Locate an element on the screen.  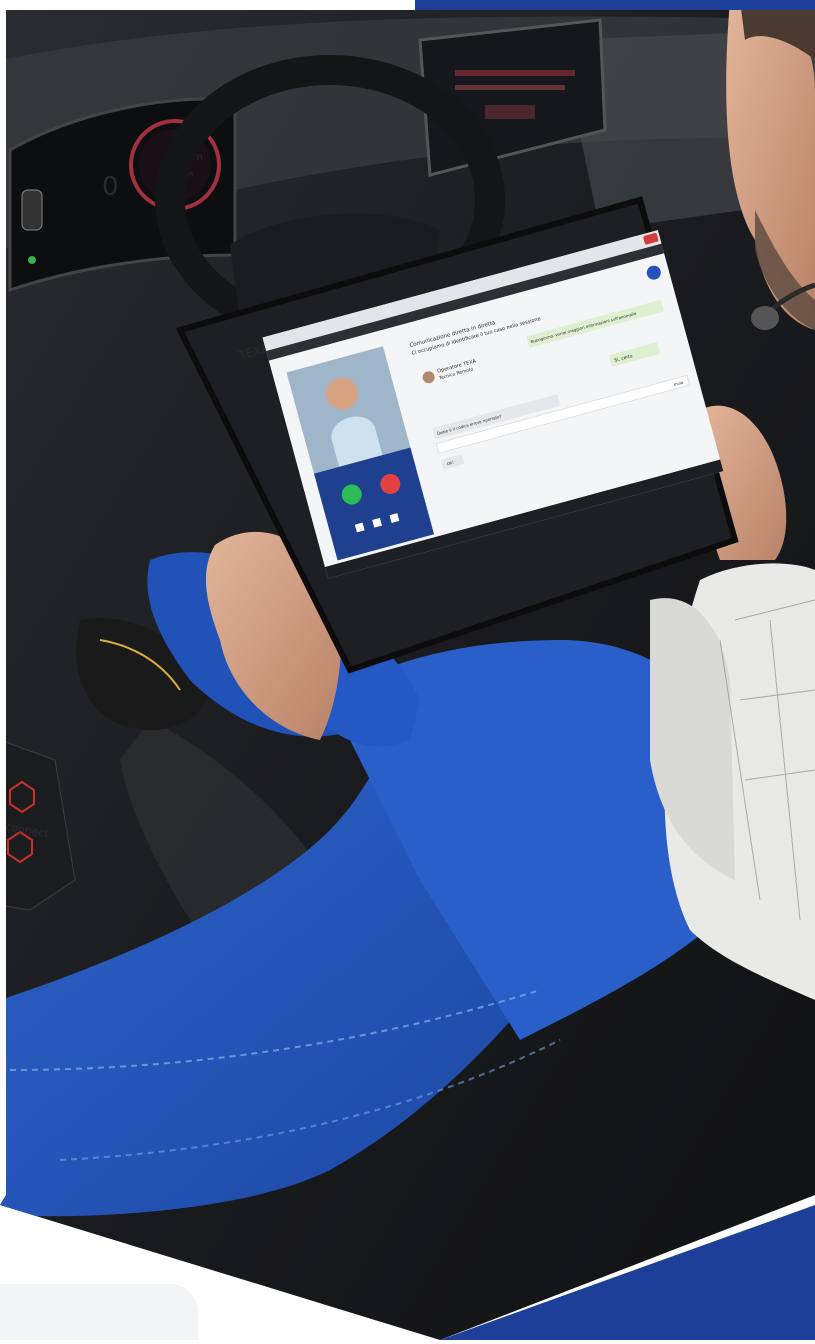
speed-readout: 0 is located at coordinates (110, 187).